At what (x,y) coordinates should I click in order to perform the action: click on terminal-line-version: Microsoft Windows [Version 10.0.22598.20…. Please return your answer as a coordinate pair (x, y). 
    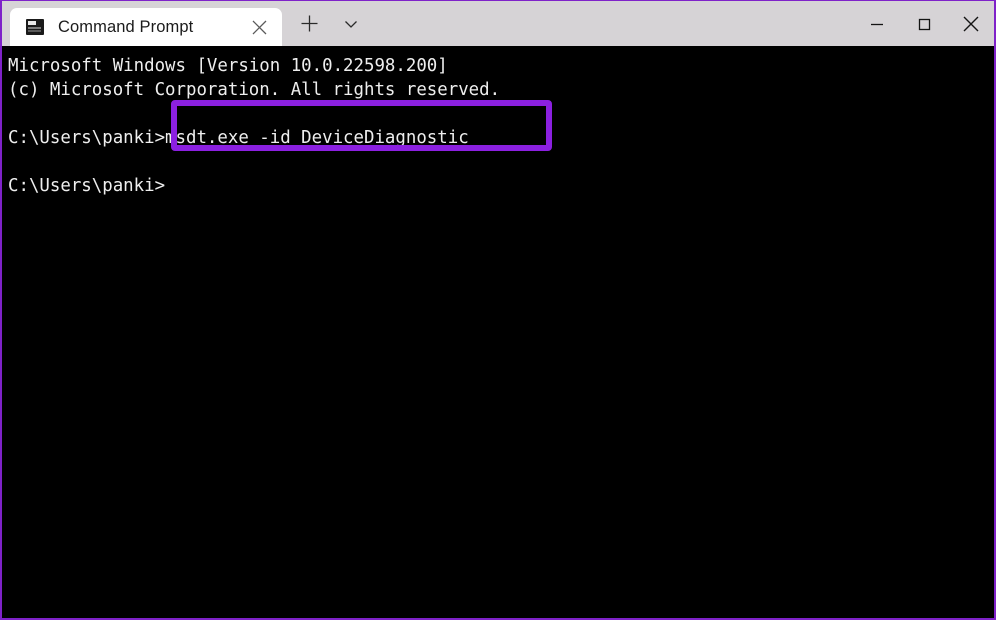
    Looking at the image, I should click on (228, 66).